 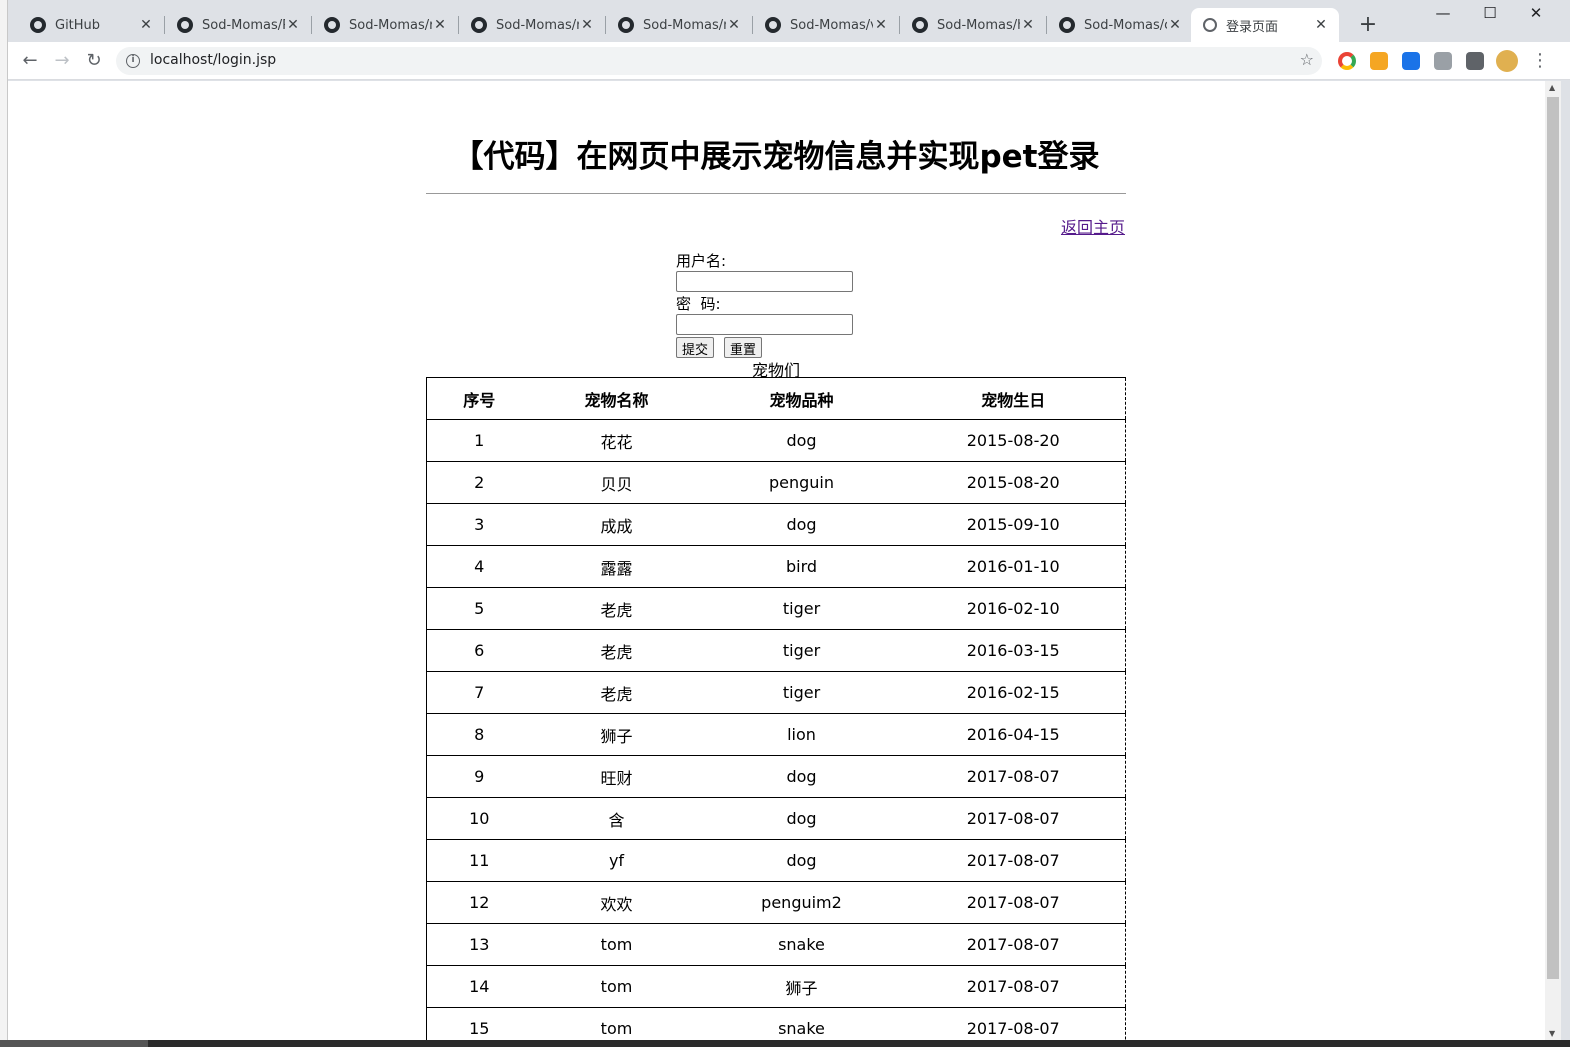 I want to click on puzzle-extensions-icon, so click(x=1475, y=61).